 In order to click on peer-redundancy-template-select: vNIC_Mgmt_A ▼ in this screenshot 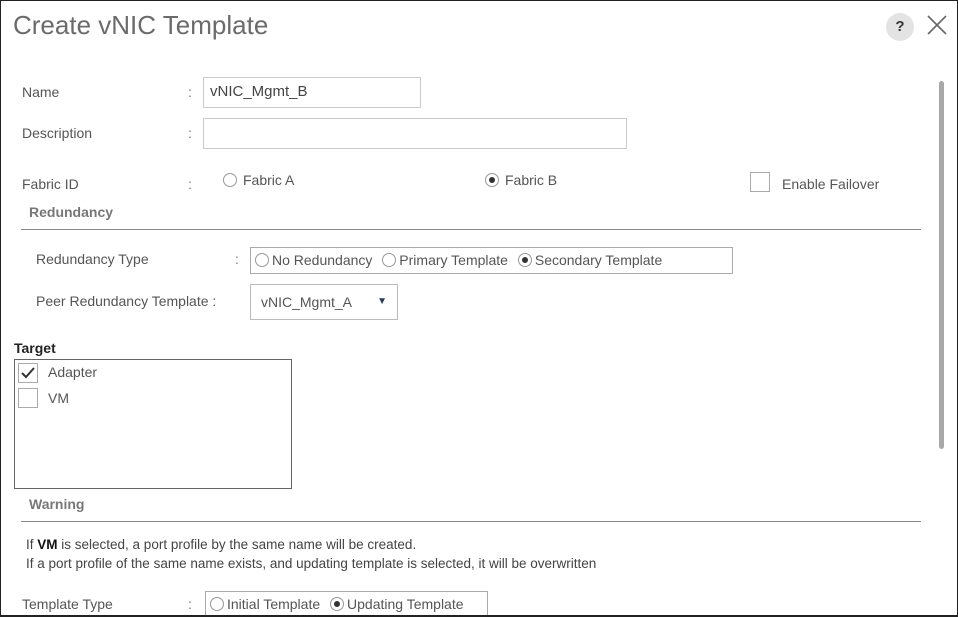, I will do `click(324, 302)`.